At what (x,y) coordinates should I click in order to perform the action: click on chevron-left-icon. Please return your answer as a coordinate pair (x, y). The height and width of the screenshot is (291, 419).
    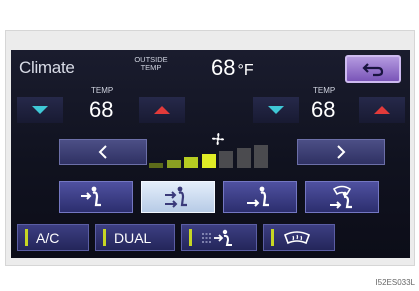
    Looking at the image, I should click on (102, 152).